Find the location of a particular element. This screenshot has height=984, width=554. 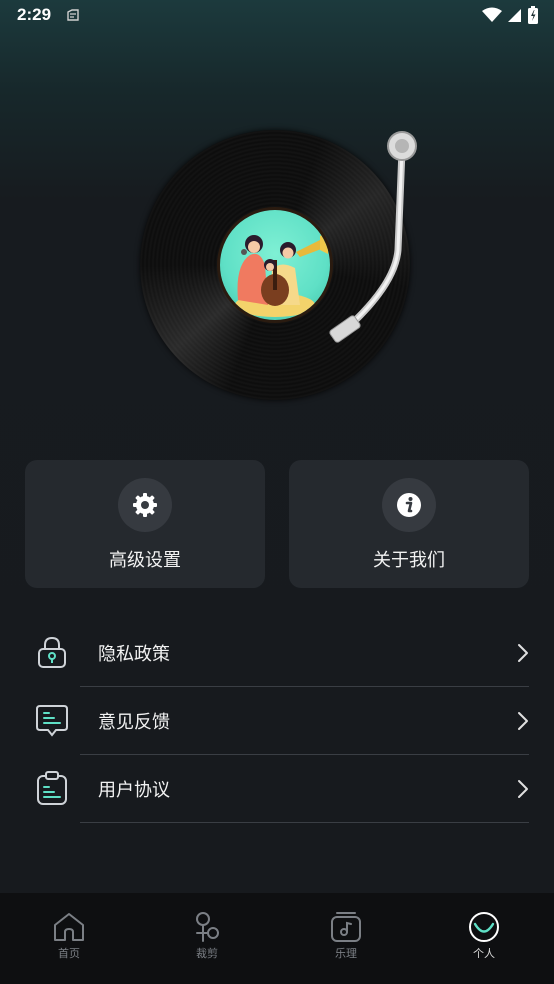

menu-item-user-agreement: 用户协议 is located at coordinates (280, 789).